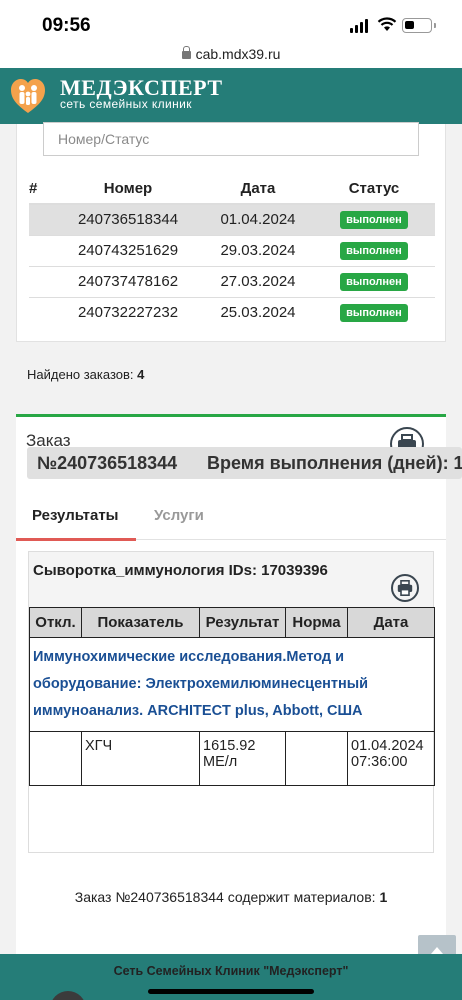 The image size is (462, 1000). What do you see at coordinates (391, 758) in the screenshot?
I see `date-cell: 01.04.2024 07:36:00` at bounding box center [391, 758].